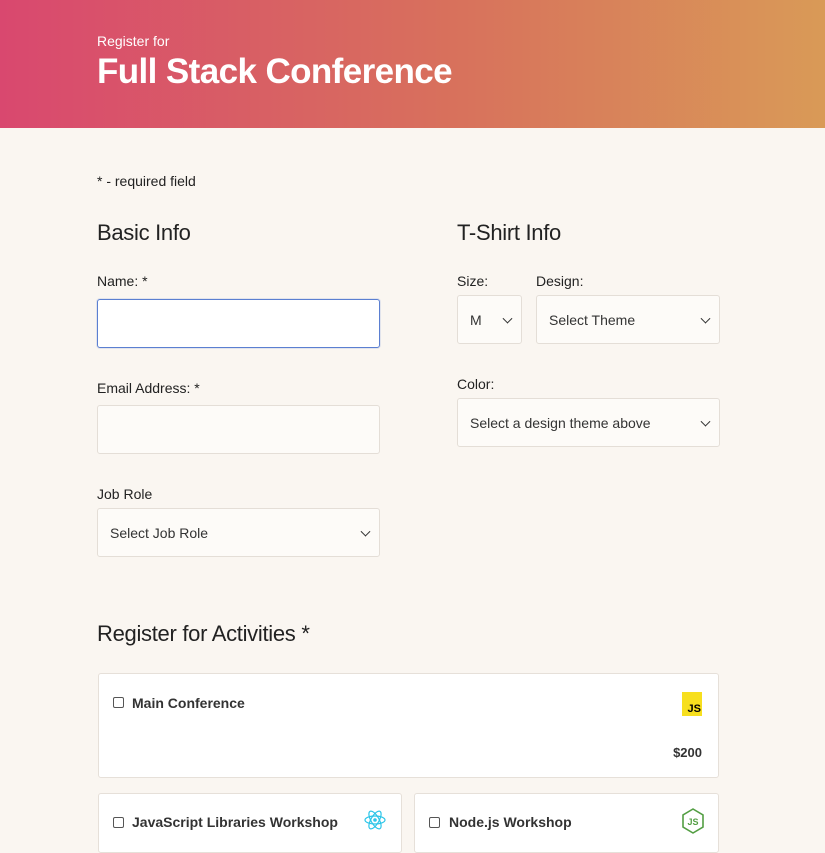 The width and height of the screenshot is (825, 853). What do you see at coordinates (203, 633) in the screenshot?
I see `activities-heading: Register for Activities *` at bounding box center [203, 633].